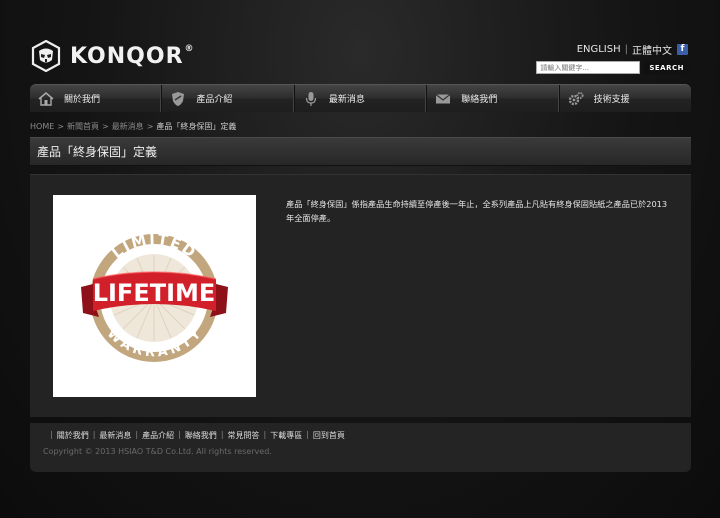 The image size is (720, 518). I want to click on footer-link-faq: 常見問答, so click(244, 435).